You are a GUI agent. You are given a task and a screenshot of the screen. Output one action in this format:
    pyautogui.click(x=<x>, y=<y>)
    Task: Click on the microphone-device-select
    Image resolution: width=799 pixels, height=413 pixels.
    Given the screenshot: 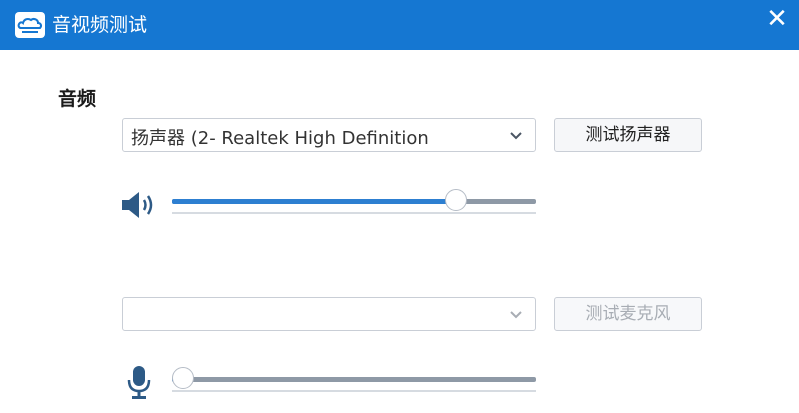 What is the action you would take?
    pyautogui.click(x=329, y=314)
    